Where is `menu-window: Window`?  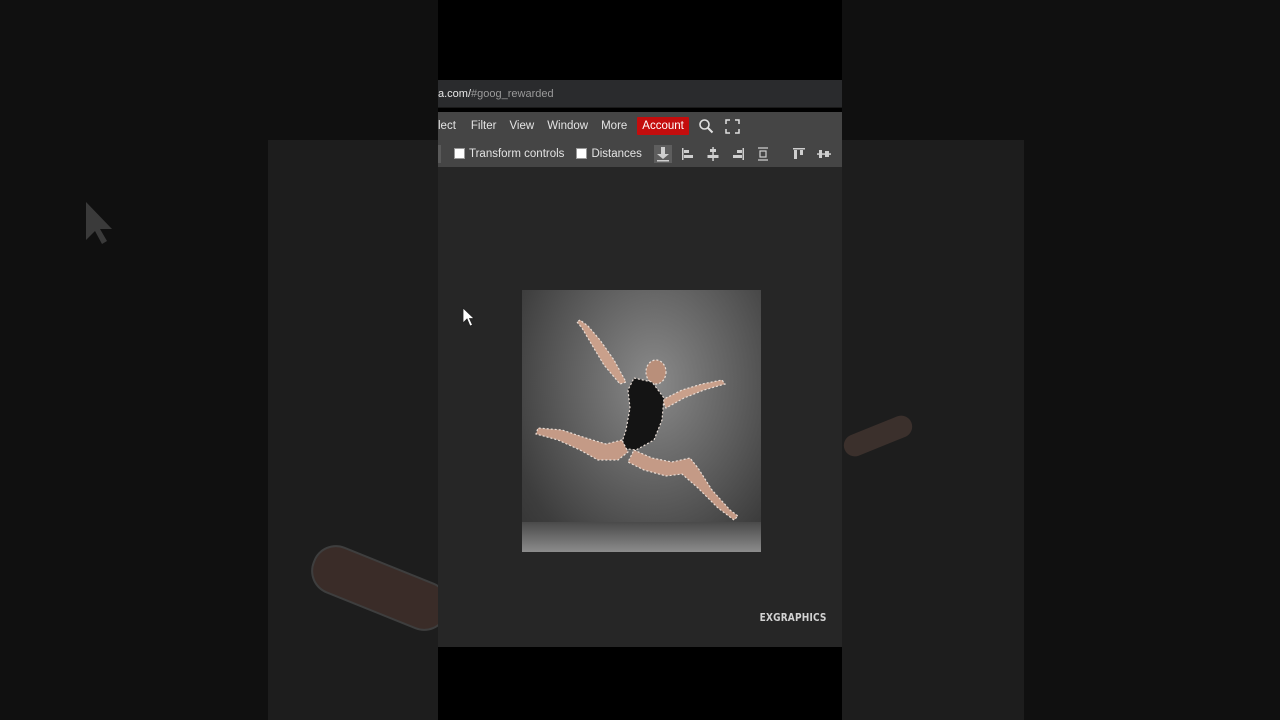
menu-window: Window is located at coordinates (574, 126).